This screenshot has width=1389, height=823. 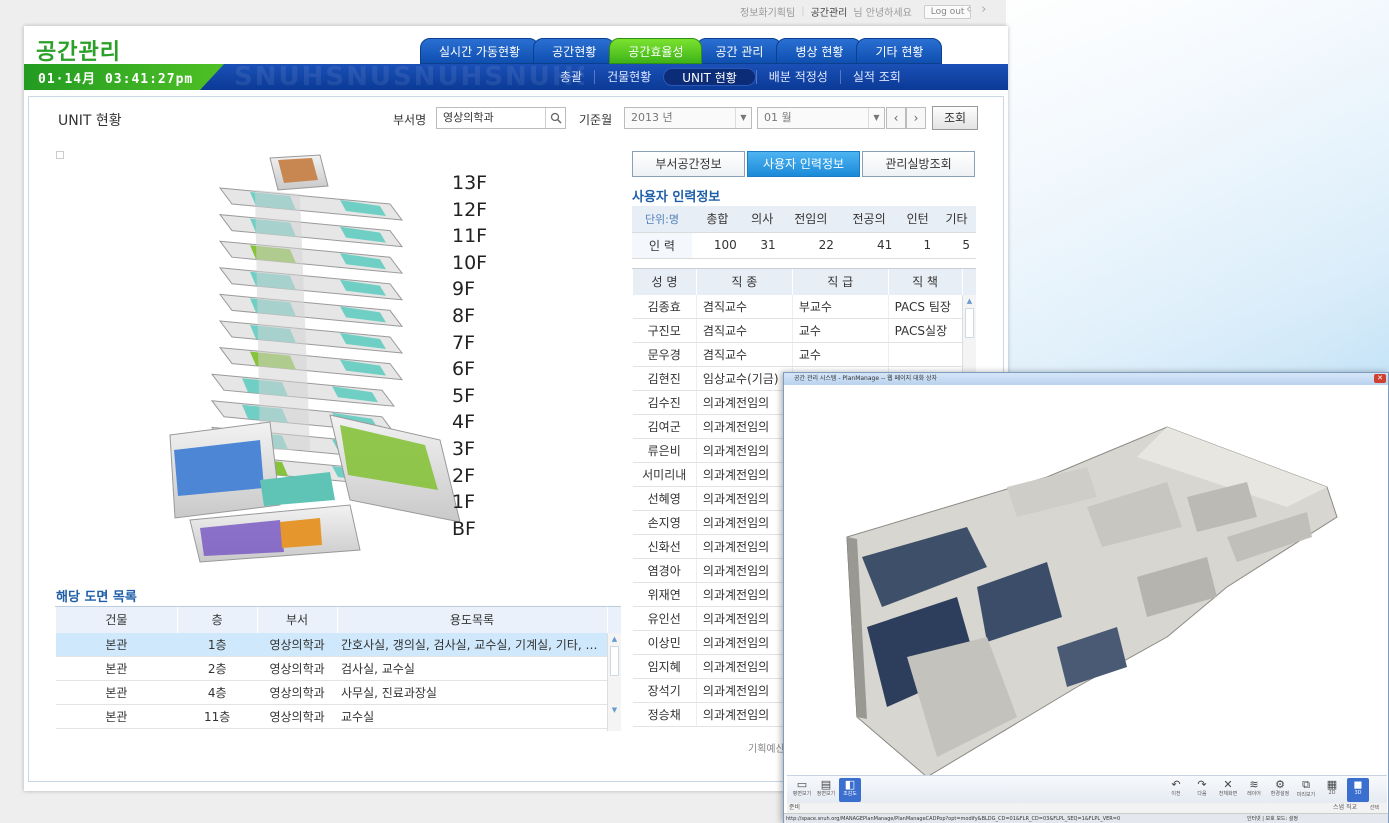 What do you see at coordinates (1332, 790) in the screenshot?
I see `view-2d-icon: ▦ 2D` at bounding box center [1332, 790].